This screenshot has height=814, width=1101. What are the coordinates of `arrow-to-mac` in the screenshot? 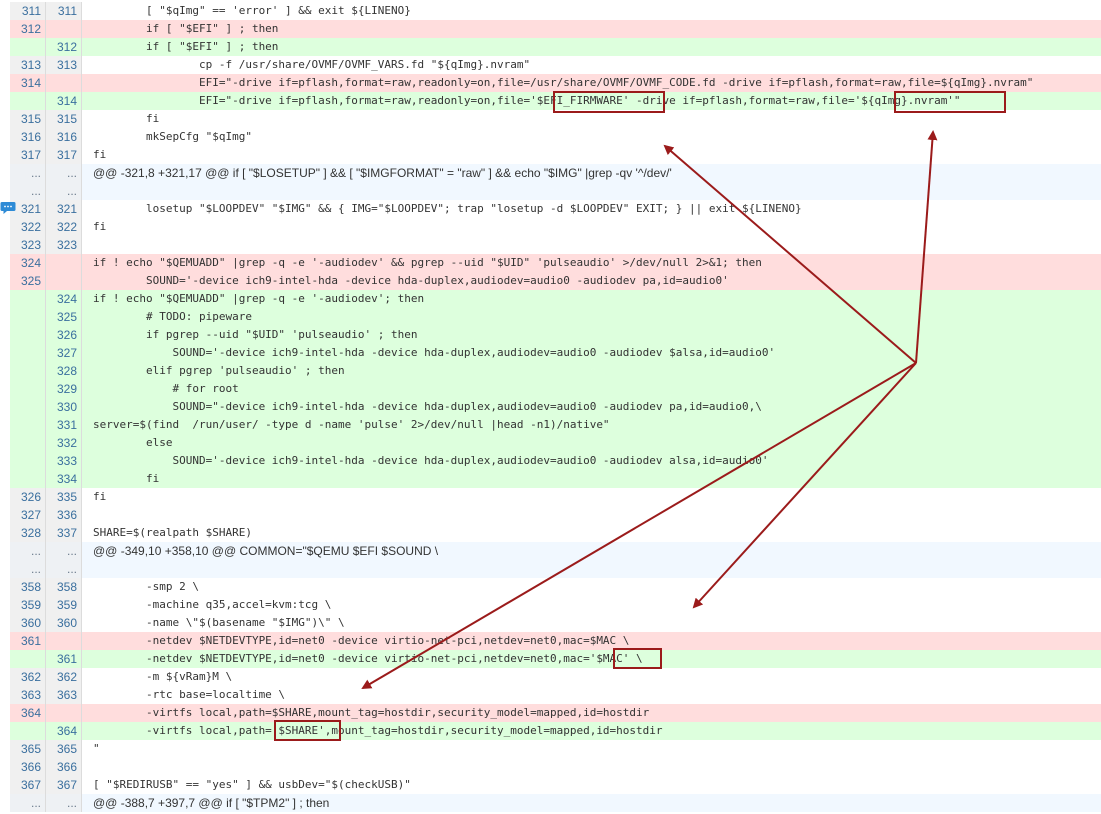 It's located at (804, 485).